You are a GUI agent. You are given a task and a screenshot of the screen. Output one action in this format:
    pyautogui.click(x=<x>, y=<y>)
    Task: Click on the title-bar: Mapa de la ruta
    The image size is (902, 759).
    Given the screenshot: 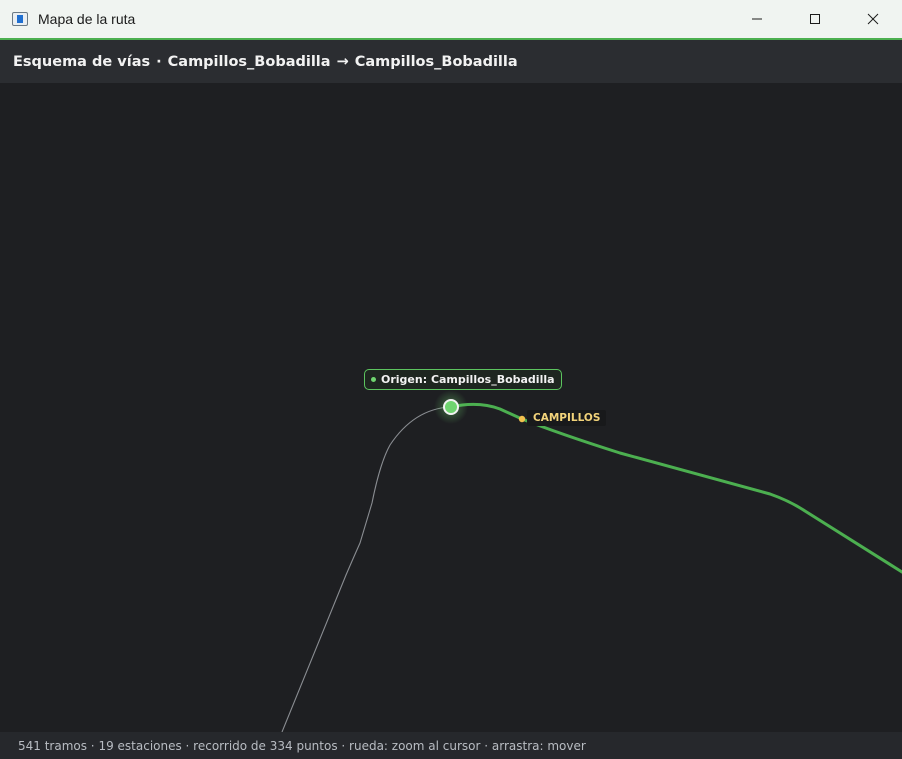 What is the action you would take?
    pyautogui.click(x=451, y=19)
    